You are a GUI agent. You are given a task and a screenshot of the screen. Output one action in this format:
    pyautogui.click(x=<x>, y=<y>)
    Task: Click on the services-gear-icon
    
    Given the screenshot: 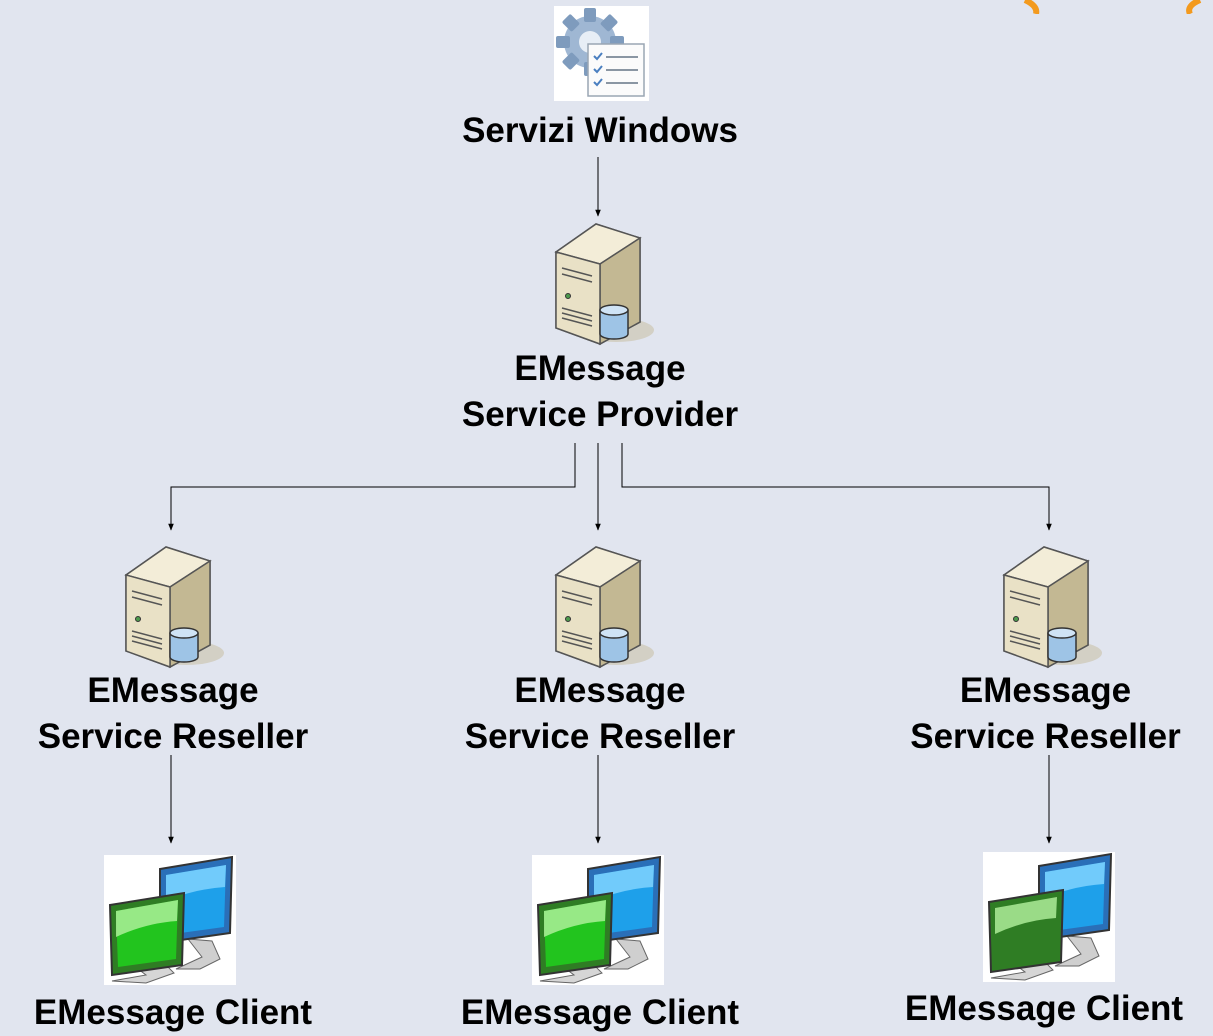 What is the action you would take?
    pyautogui.click(x=601, y=53)
    